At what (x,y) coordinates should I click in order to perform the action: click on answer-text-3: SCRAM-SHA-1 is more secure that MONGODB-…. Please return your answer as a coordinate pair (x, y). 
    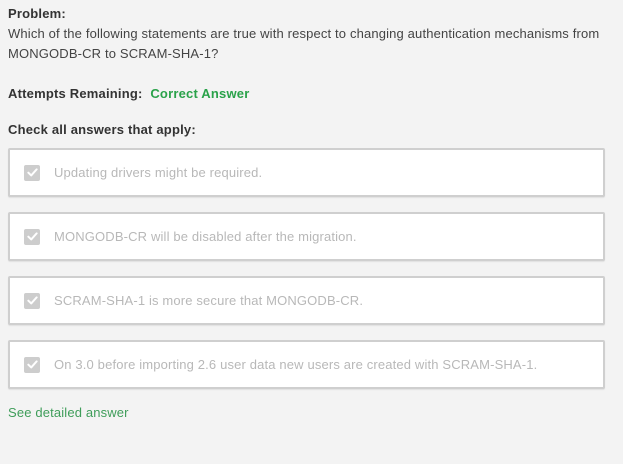
    Looking at the image, I should click on (209, 300).